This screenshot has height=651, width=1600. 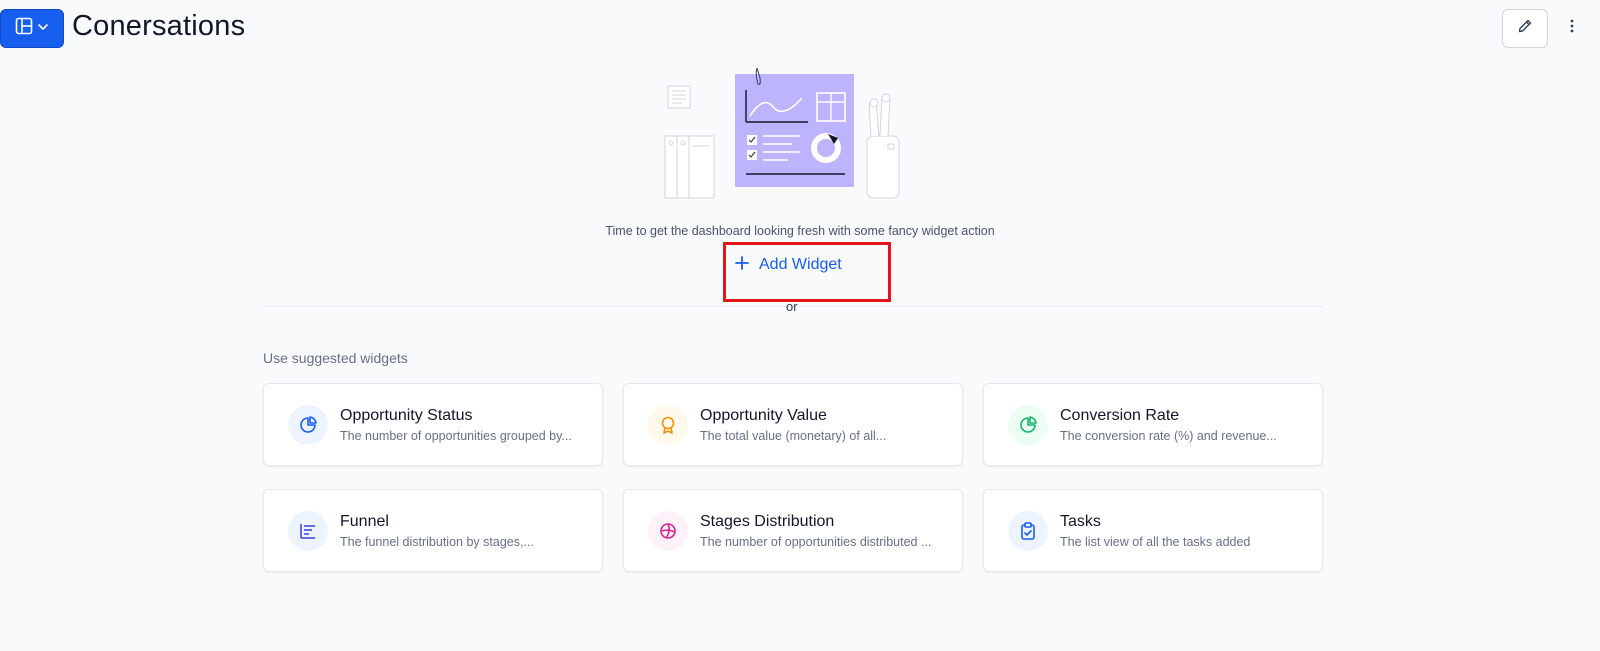 What do you see at coordinates (159, 26) in the screenshot?
I see `page-title: Conersations` at bounding box center [159, 26].